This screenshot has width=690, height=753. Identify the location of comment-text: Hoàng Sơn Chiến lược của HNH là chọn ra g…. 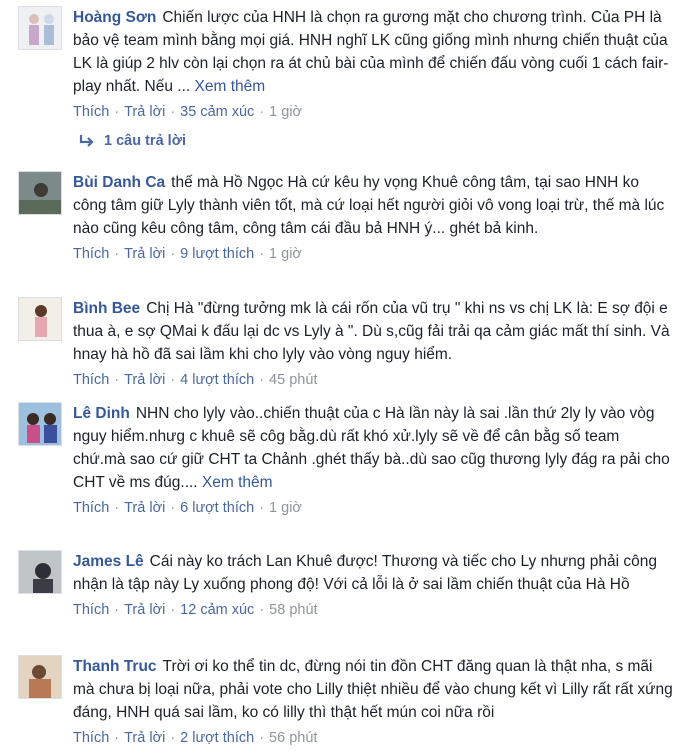
(371, 52).